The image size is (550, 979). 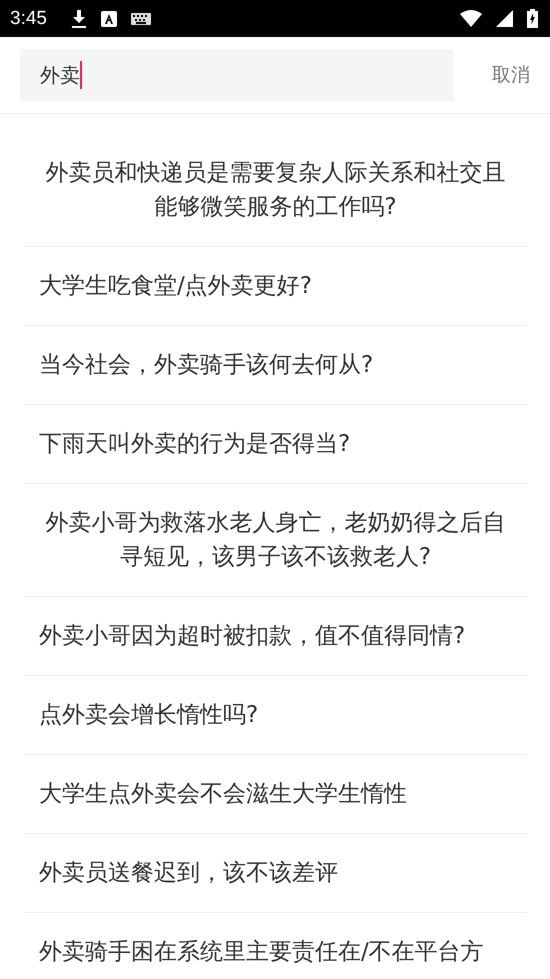 I want to click on status-time: 3:45, so click(x=28, y=19).